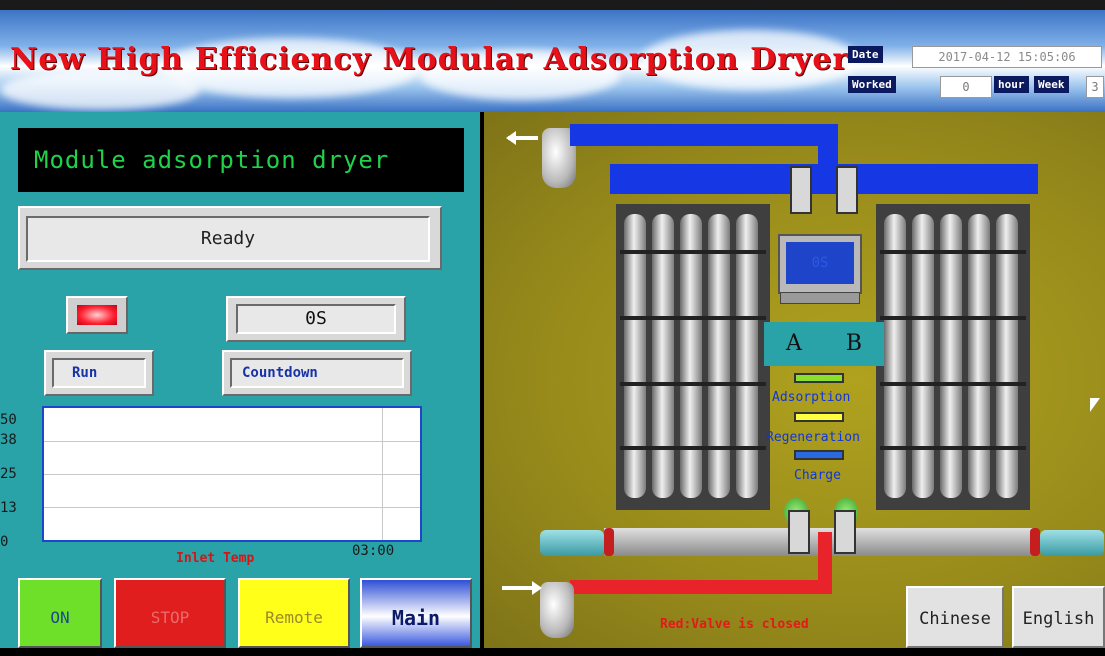  I want to click on stop-button: STOP, so click(170, 613).